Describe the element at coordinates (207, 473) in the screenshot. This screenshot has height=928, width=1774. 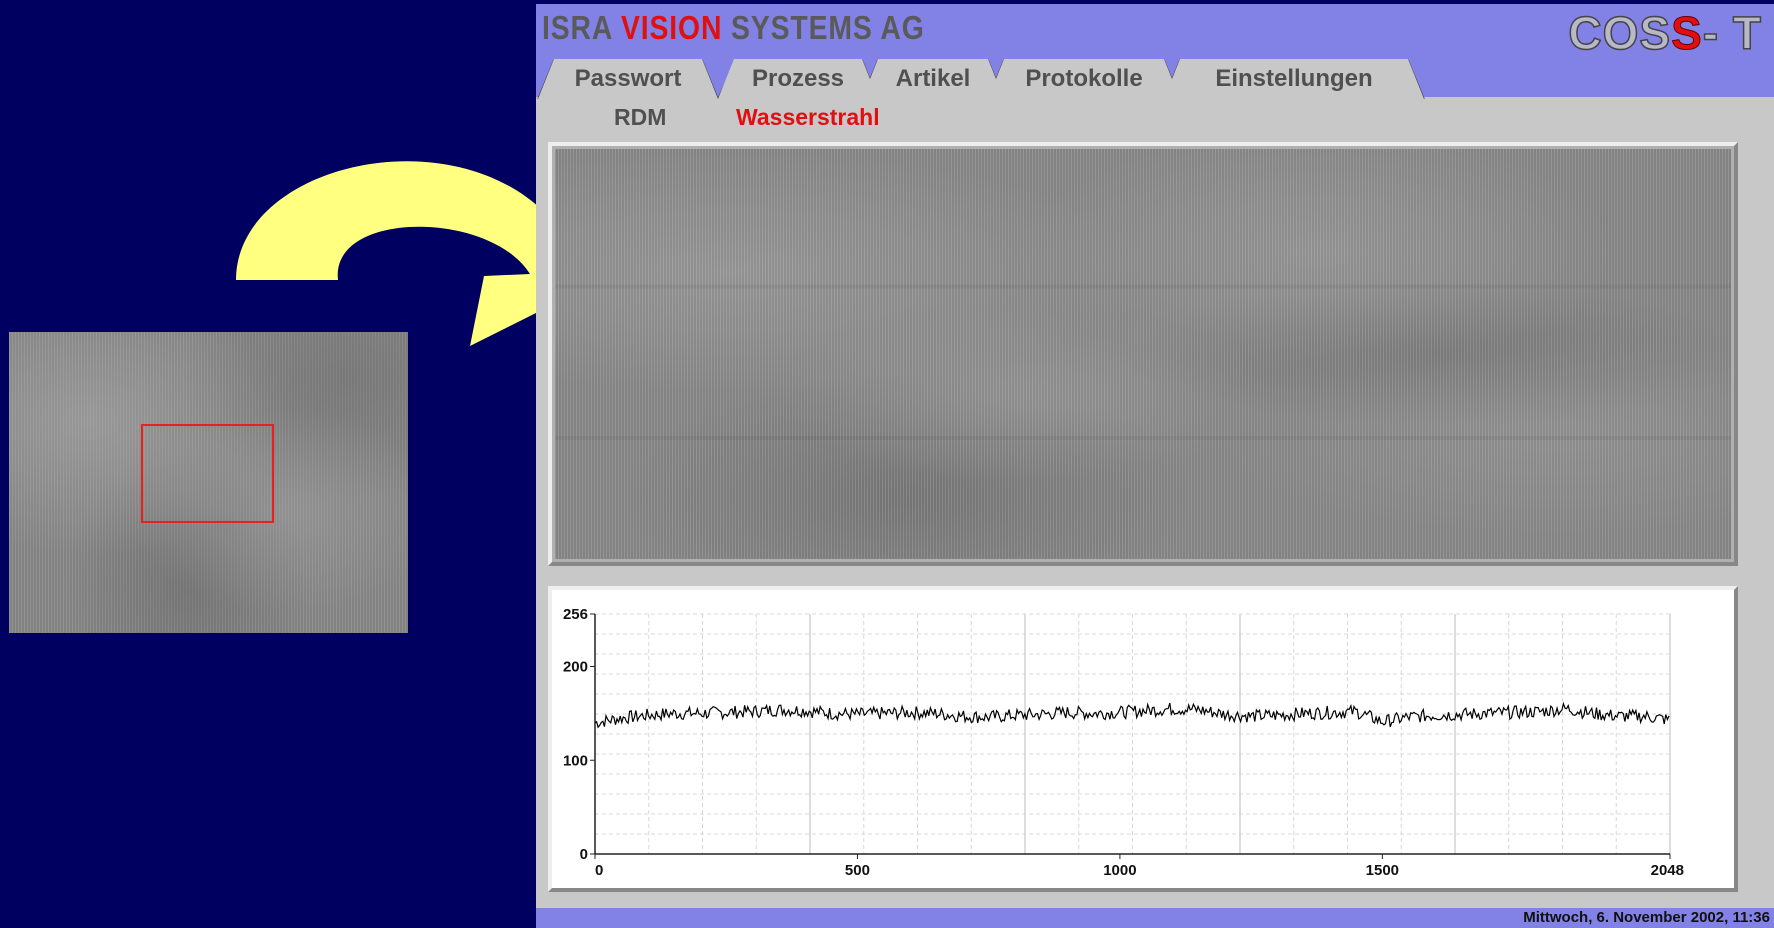
I see `region-of-interest-box` at that location.